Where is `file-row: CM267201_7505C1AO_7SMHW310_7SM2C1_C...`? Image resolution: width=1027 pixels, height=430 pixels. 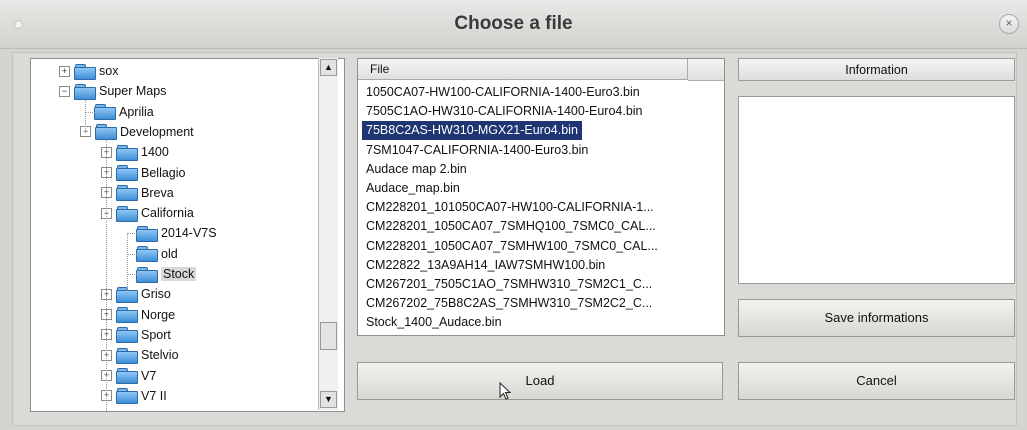 file-row: CM267201_7505C1AO_7SMHW310_7SM2C1_C... is located at coordinates (509, 284).